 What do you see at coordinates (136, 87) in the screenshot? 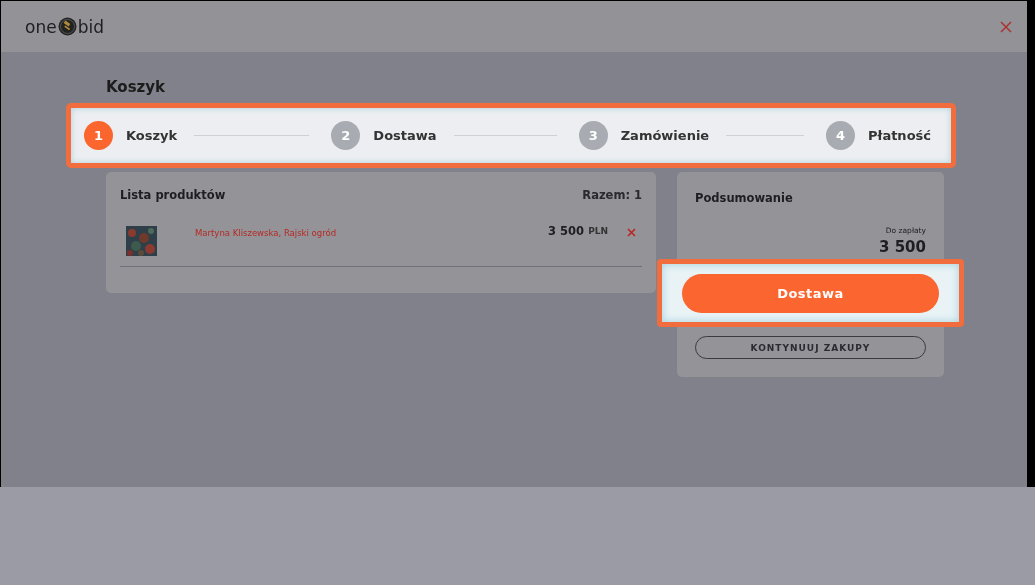
I see `page-title: Koszyk` at bounding box center [136, 87].